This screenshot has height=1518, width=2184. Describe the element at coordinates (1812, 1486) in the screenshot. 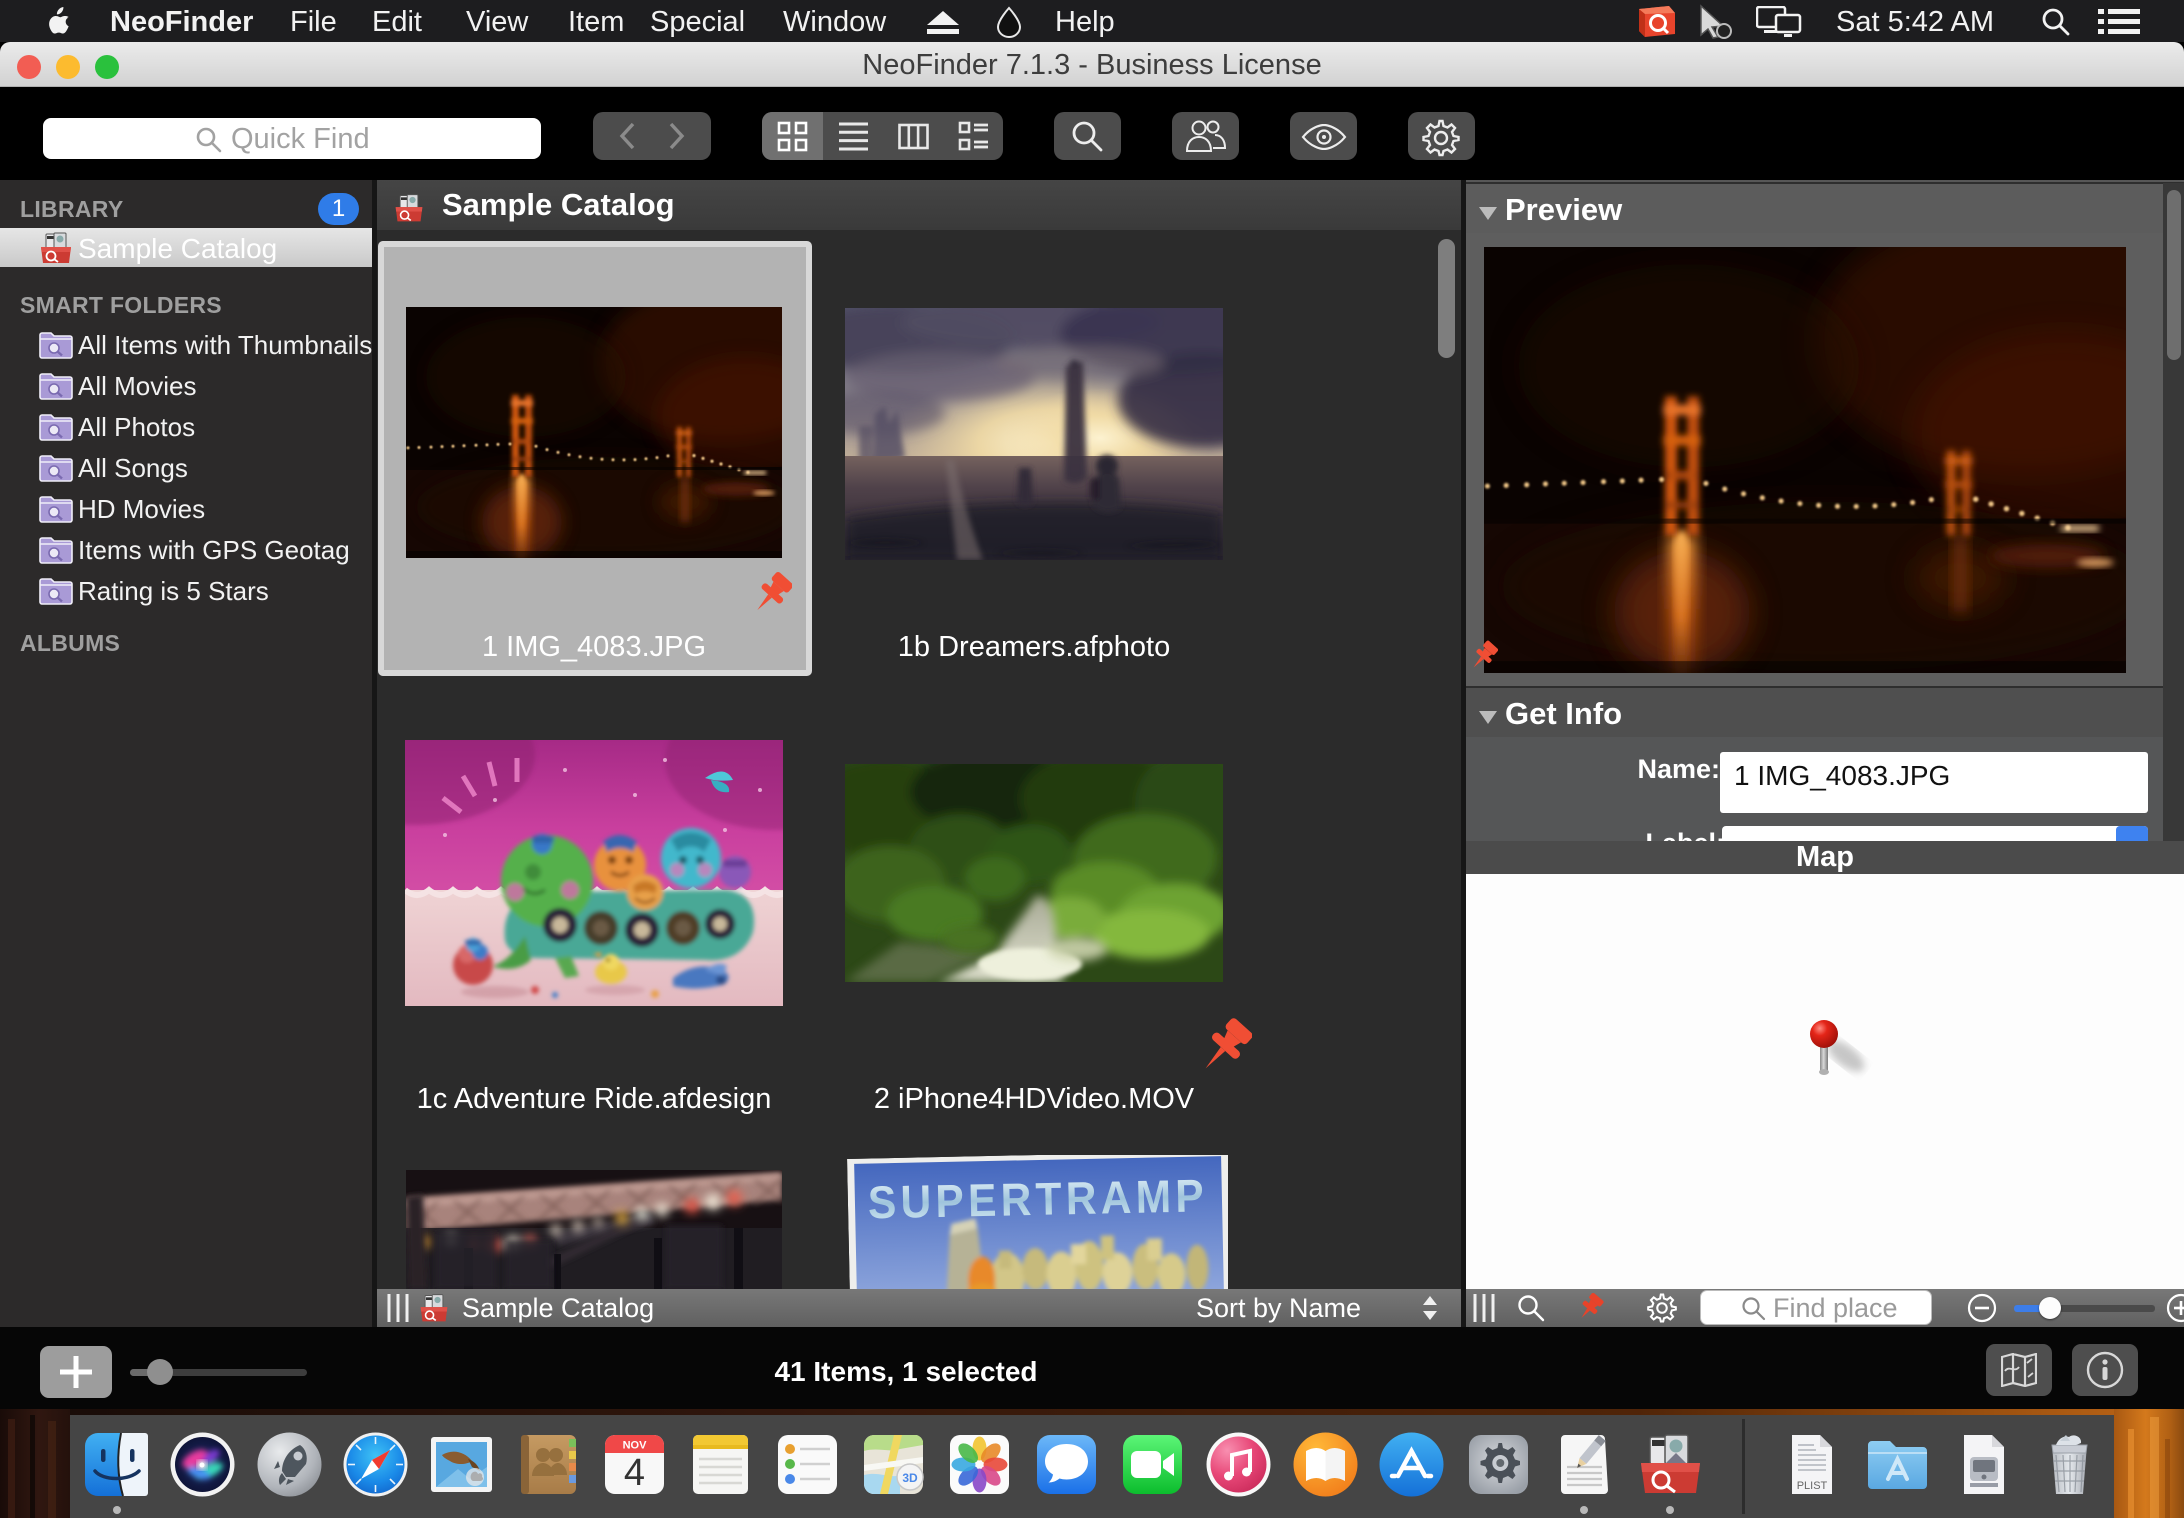

I see `svg-text: PLIST` at that location.